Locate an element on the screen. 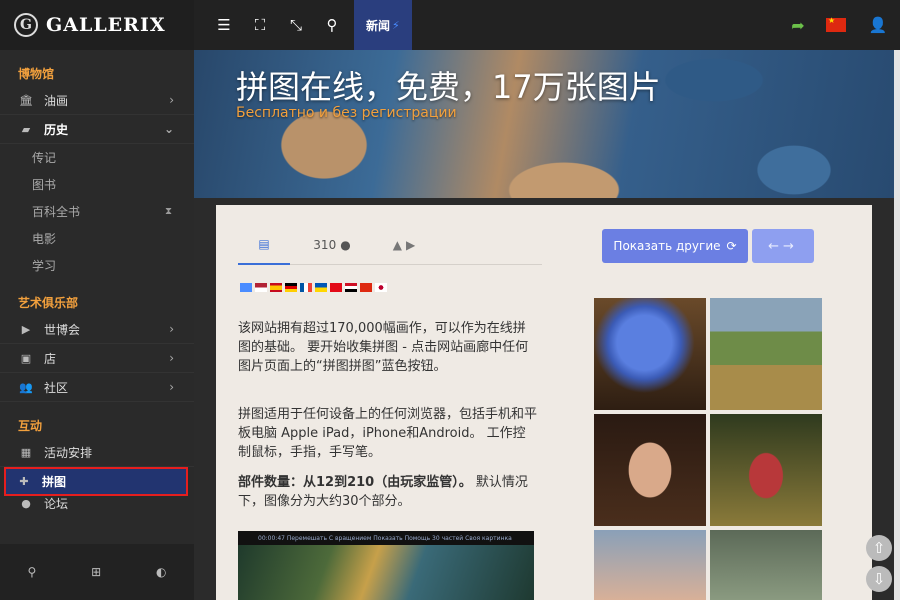 Image resolution: width=900 pixels, height=600 pixels. scroll-down-icon: ⇩ is located at coordinates (879, 579).